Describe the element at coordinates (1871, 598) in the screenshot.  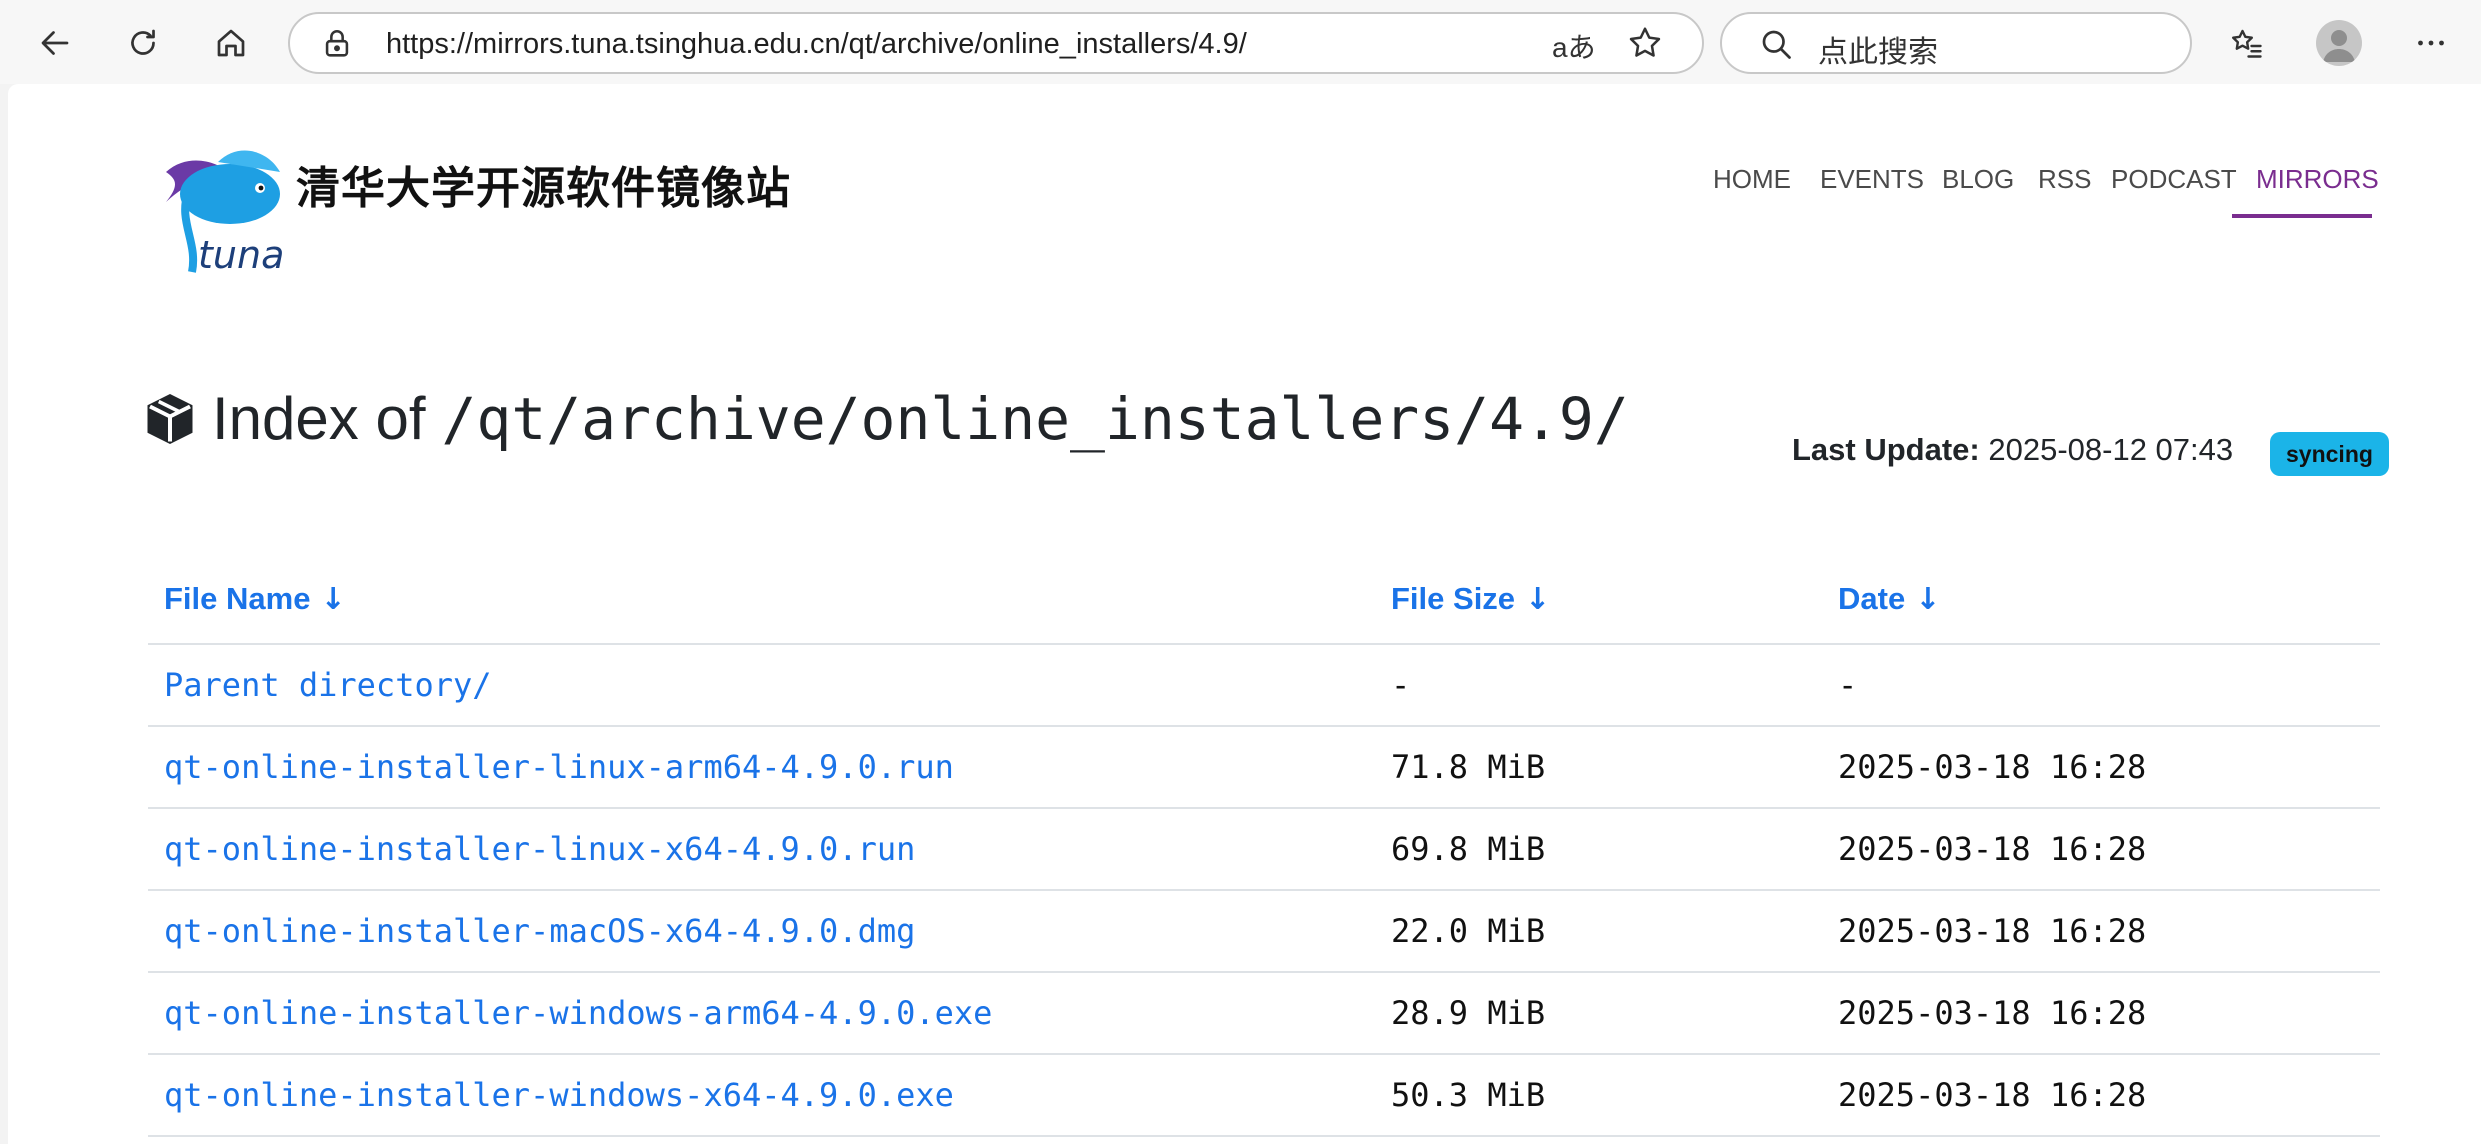
I see `header-date-label: Date` at that location.